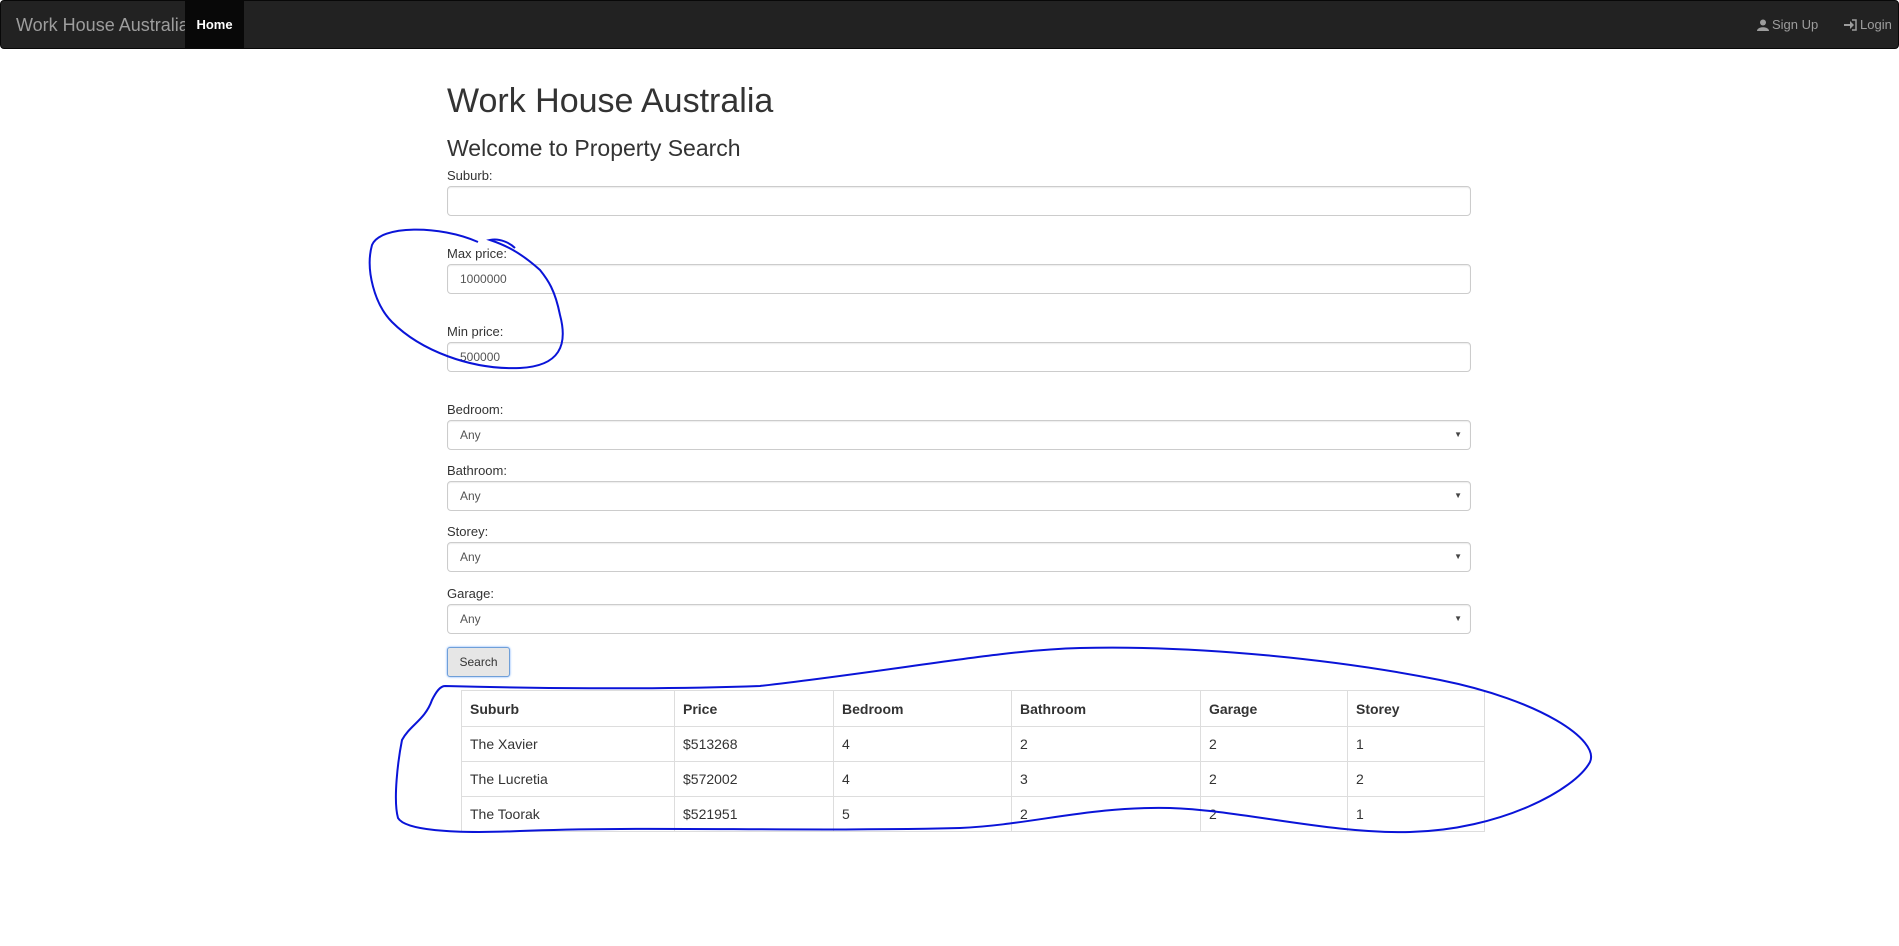 The image size is (1899, 946). I want to click on user-icon, so click(1763, 25).